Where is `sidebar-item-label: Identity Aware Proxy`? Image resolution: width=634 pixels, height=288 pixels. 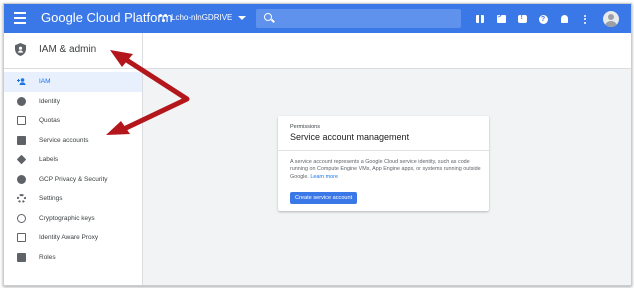
sidebar-item-label: Identity Aware Proxy is located at coordinates (69, 238).